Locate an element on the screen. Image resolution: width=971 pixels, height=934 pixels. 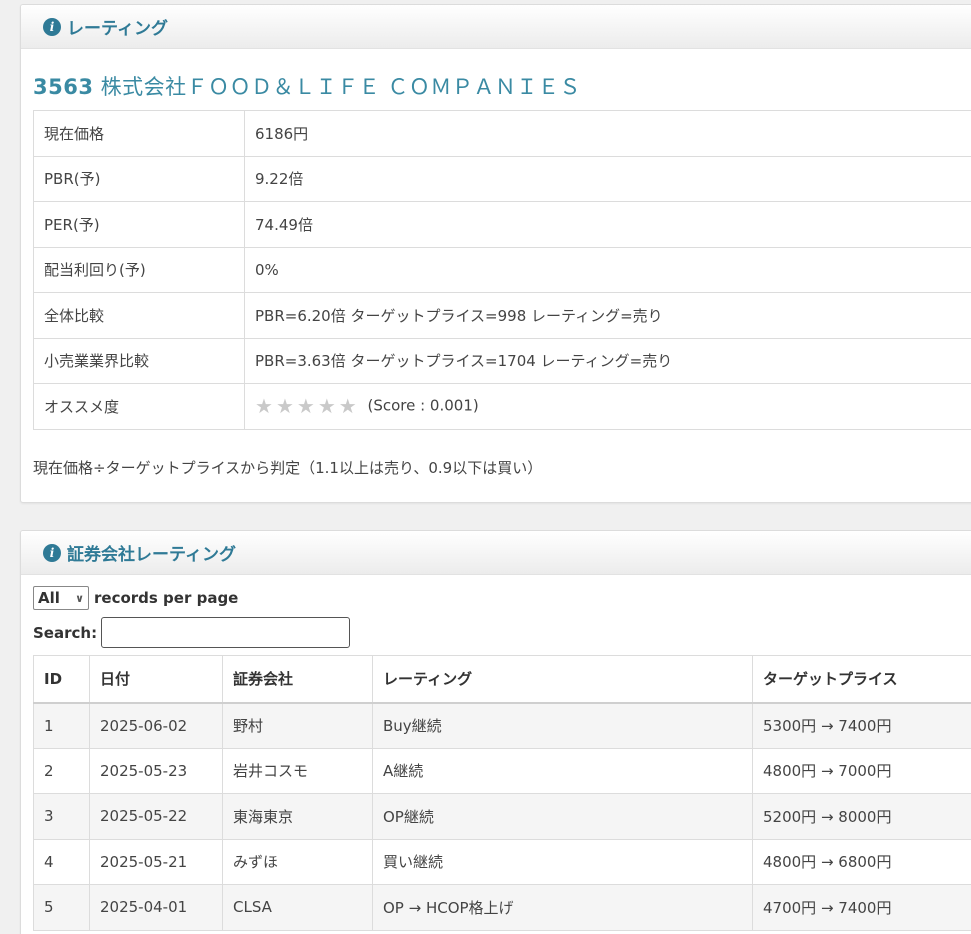
cell-firm: みずほ is located at coordinates (297, 861).